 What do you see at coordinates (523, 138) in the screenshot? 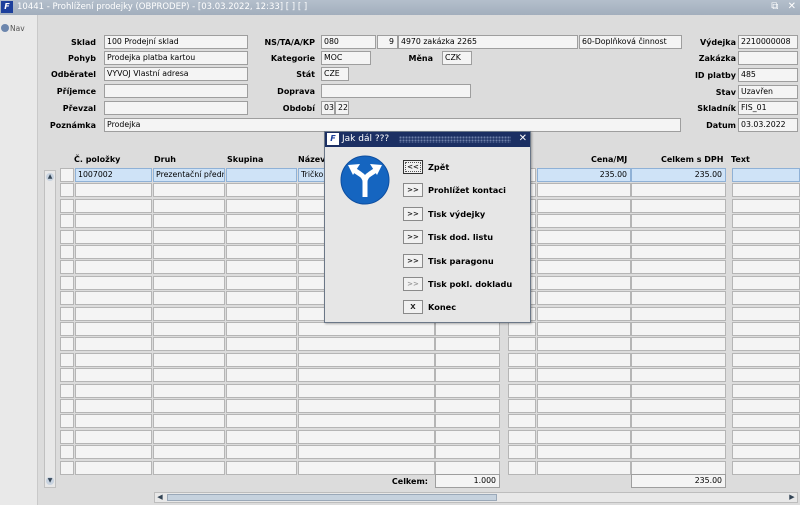
I see `dialog-close-icon: ✕` at bounding box center [523, 138].